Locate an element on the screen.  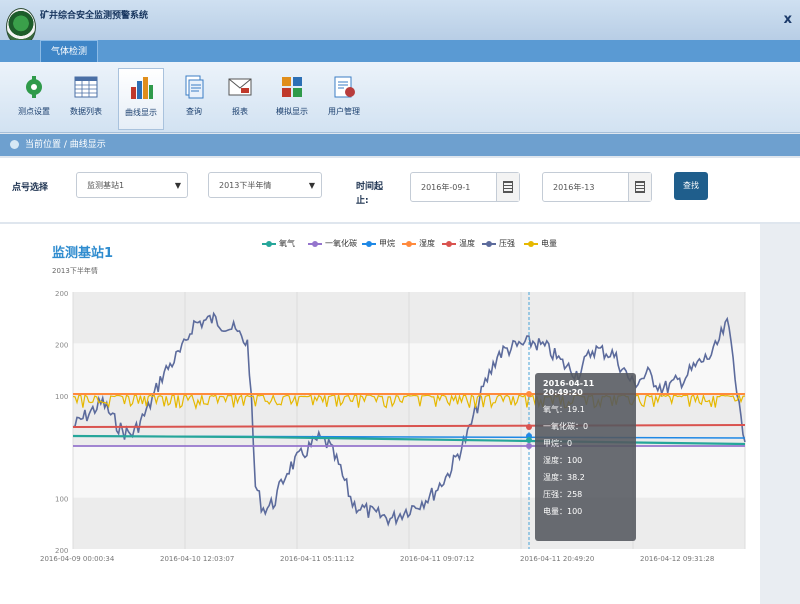
title-bar: 矿井综合安全监测预警系统 x is located at coordinates (400, 23).